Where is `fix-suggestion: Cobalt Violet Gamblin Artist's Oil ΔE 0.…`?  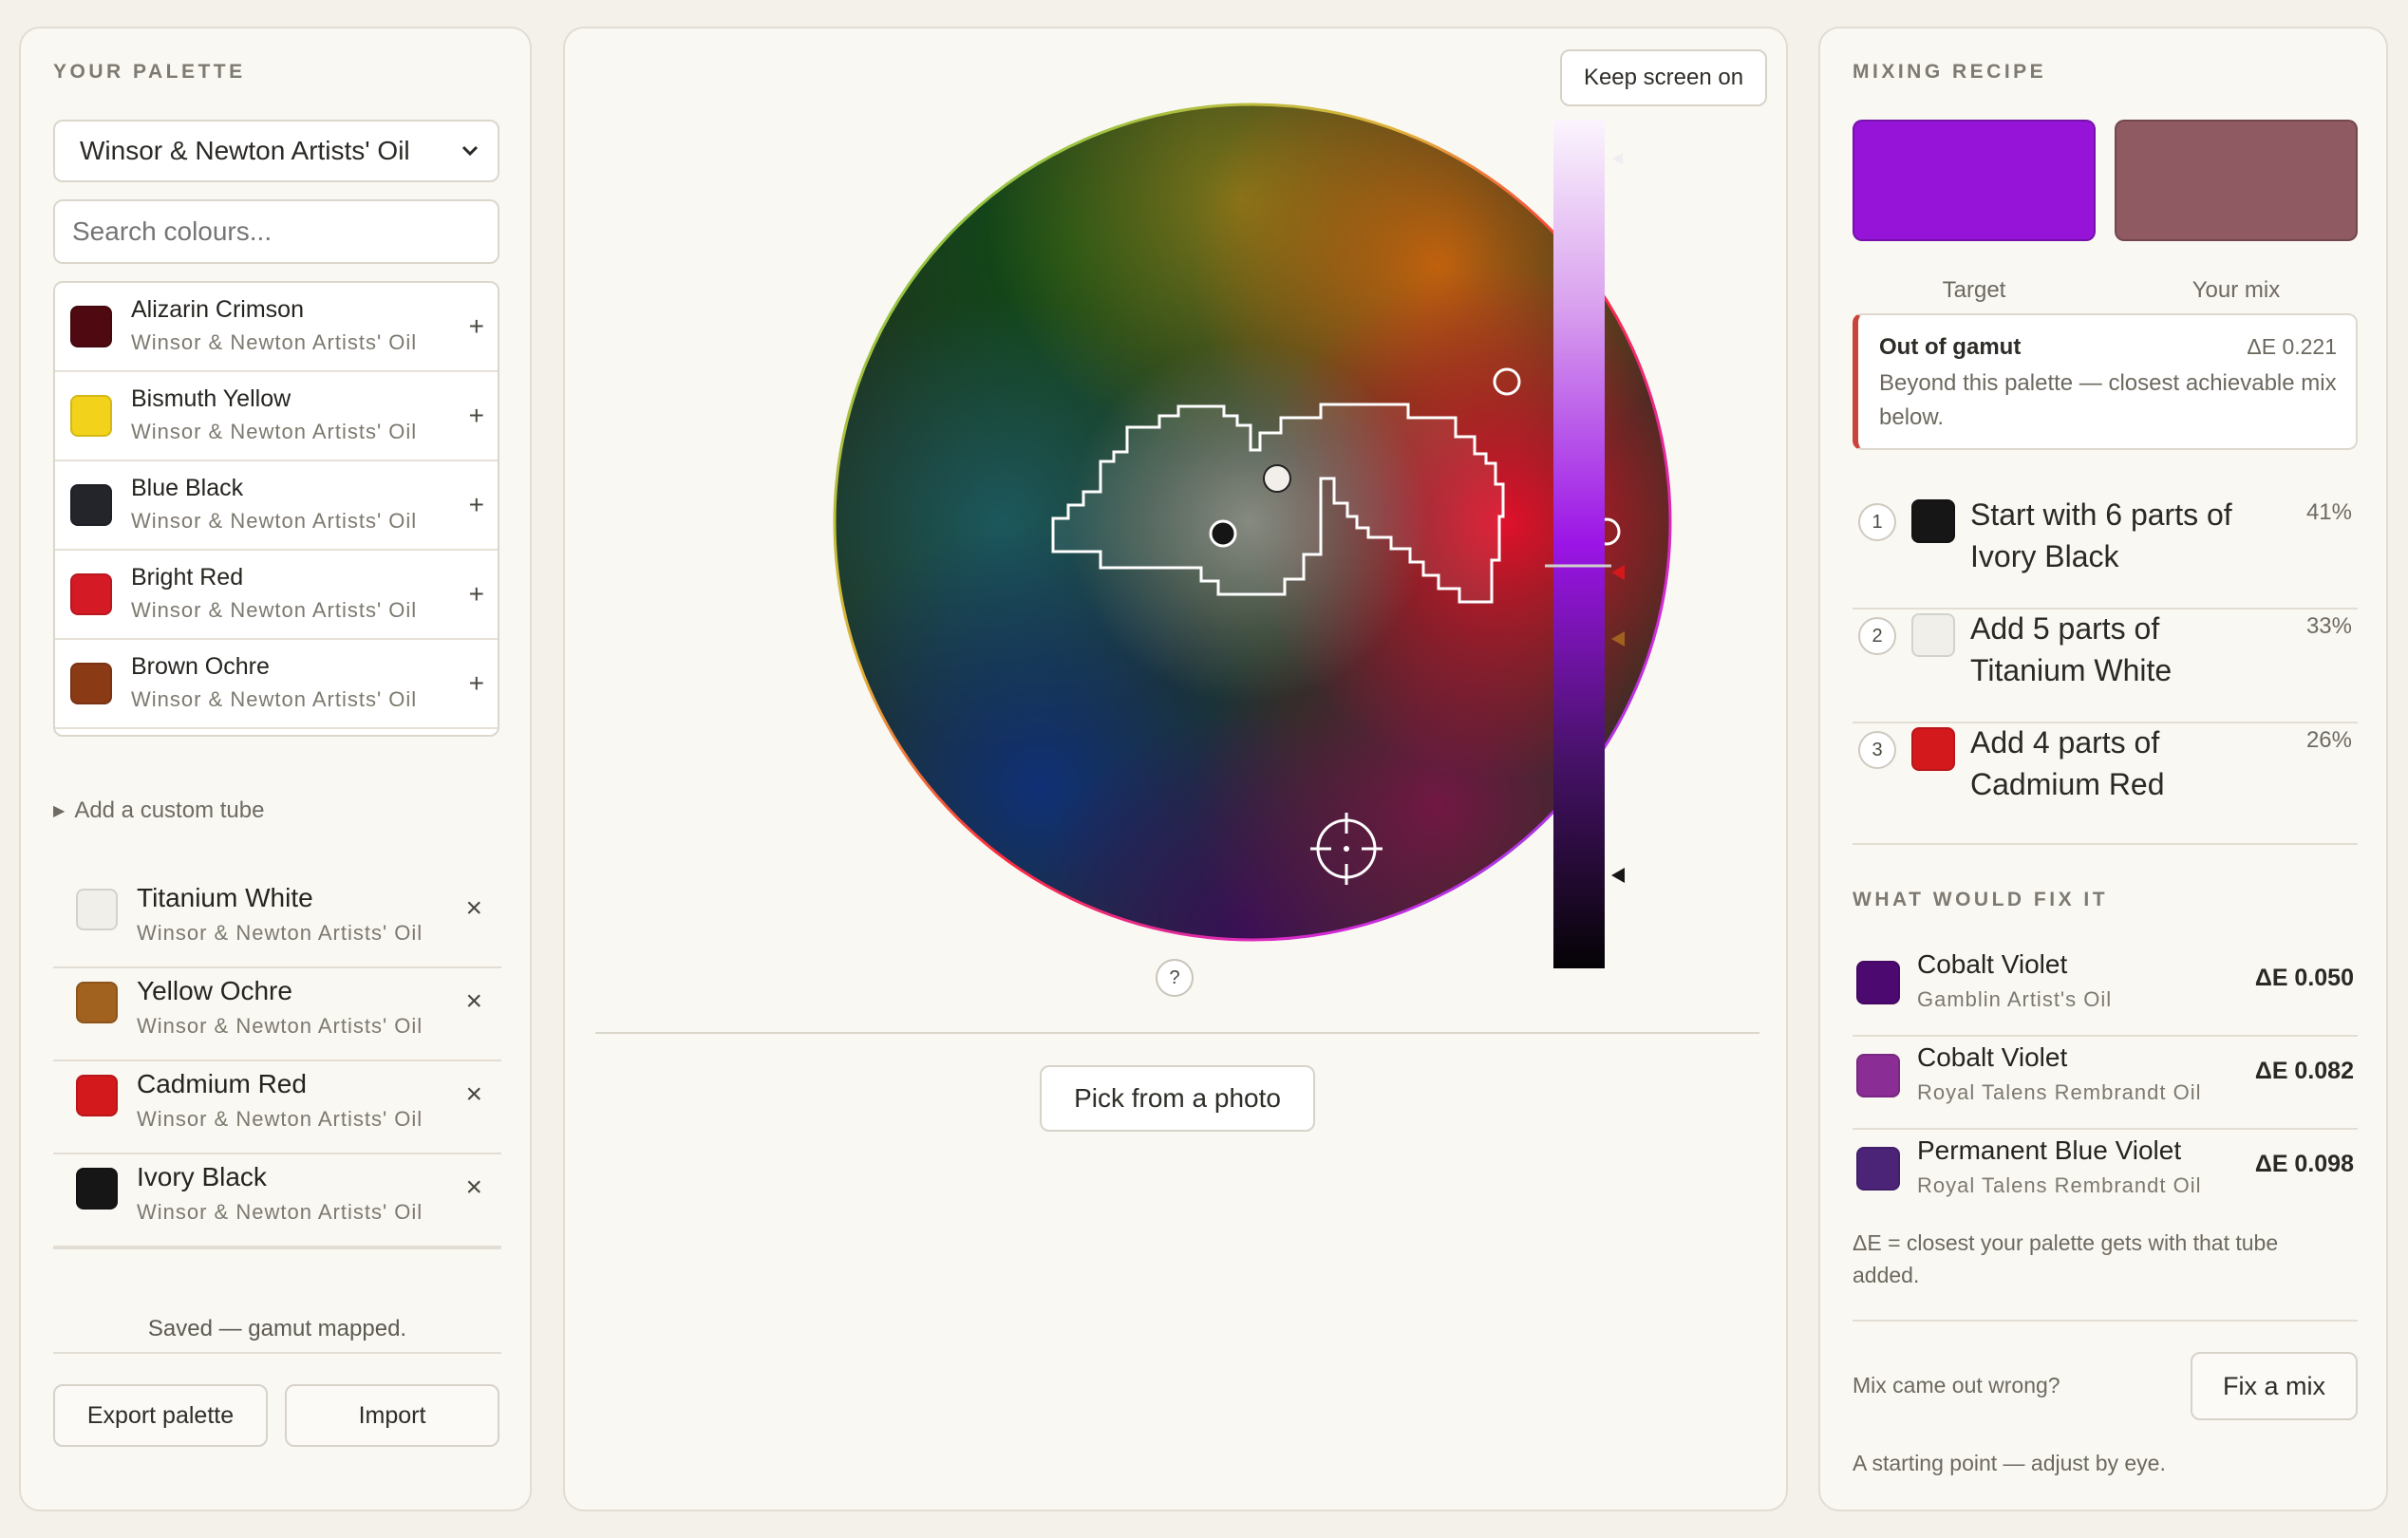
fix-suggestion: Cobalt Violet Gamblin Artist's Oil ΔE 0.… is located at coordinates (2105, 990).